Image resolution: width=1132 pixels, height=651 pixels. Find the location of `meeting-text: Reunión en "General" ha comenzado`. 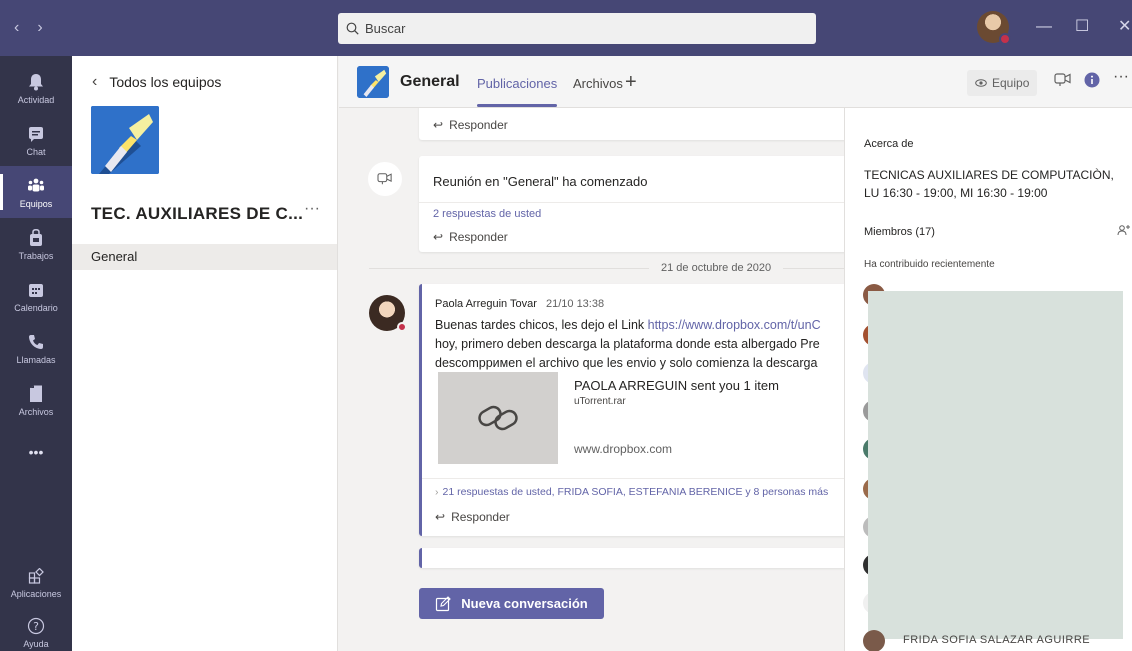

meeting-text: Reunión en "General" ha comenzado is located at coordinates (540, 181).